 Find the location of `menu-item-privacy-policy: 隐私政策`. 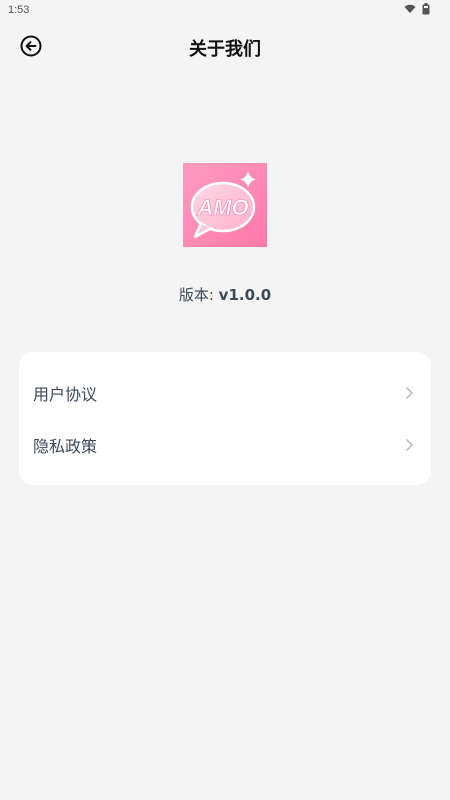

menu-item-privacy-policy: 隐私政策 is located at coordinates (225, 445).